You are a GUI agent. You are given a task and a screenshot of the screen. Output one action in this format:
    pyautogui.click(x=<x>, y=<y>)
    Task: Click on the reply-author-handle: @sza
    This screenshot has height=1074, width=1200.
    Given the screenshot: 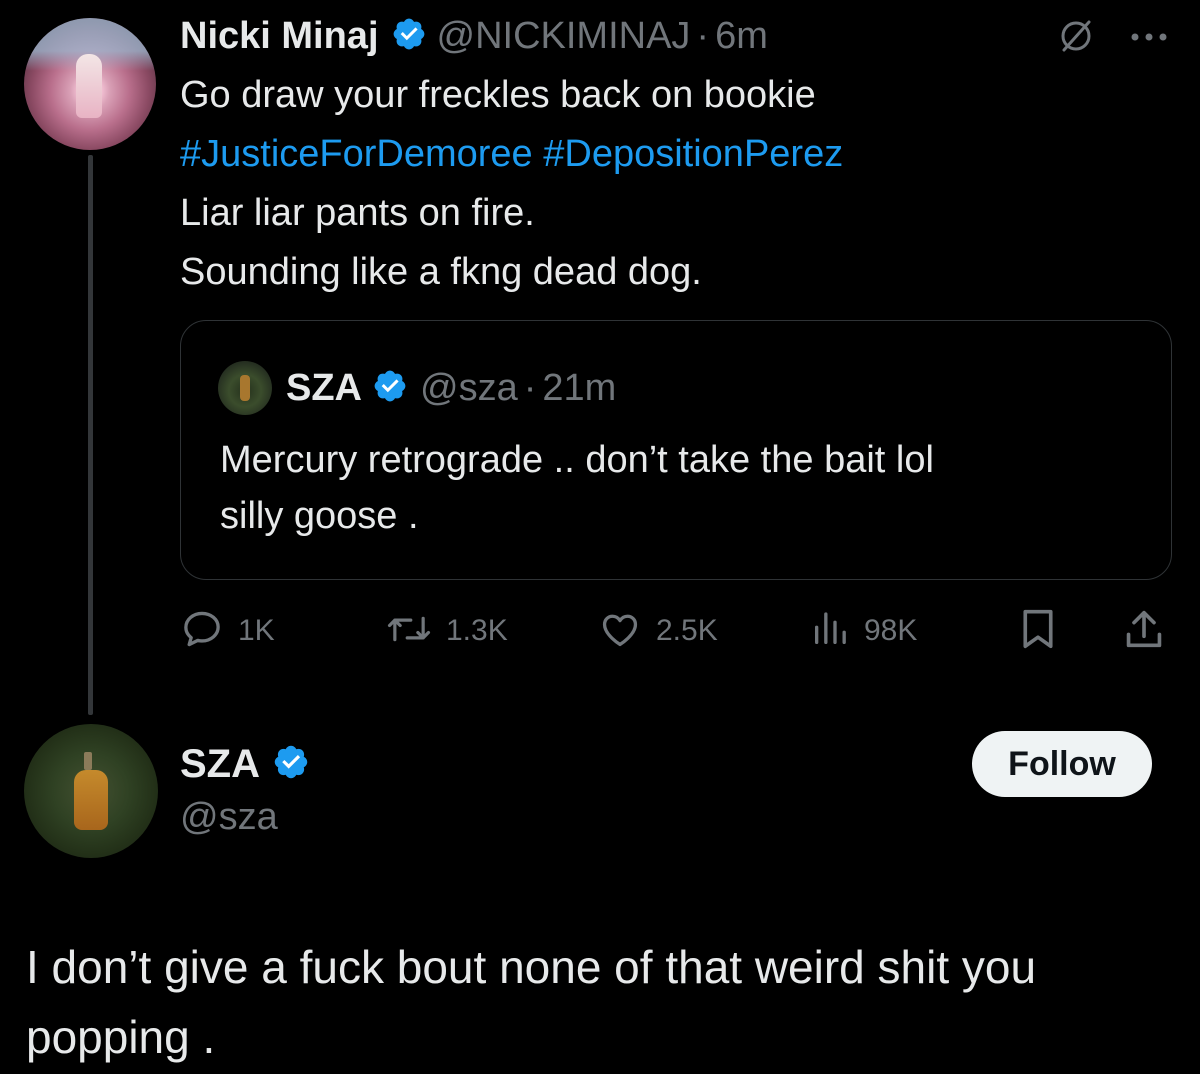 What is the action you would take?
    pyautogui.click(x=229, y=817)
    